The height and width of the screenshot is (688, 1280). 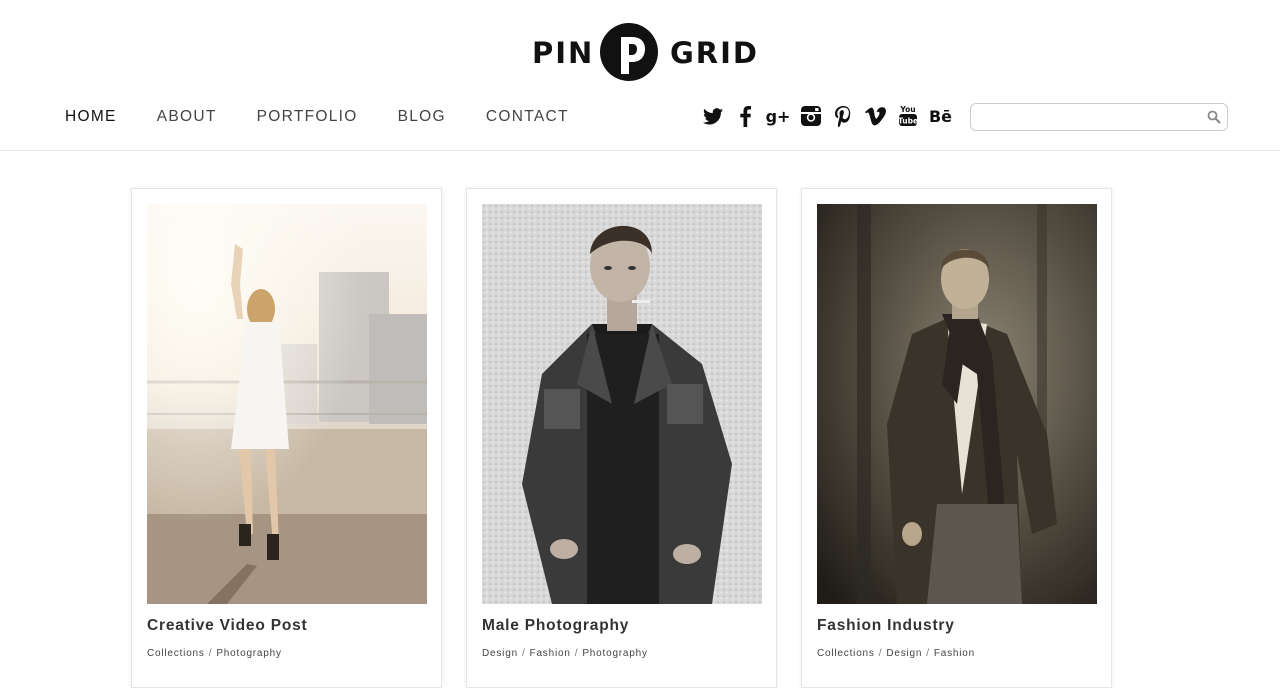 I want to click on nav-item-portfolio: PORTFOLIO, so click(x=307, y=117).